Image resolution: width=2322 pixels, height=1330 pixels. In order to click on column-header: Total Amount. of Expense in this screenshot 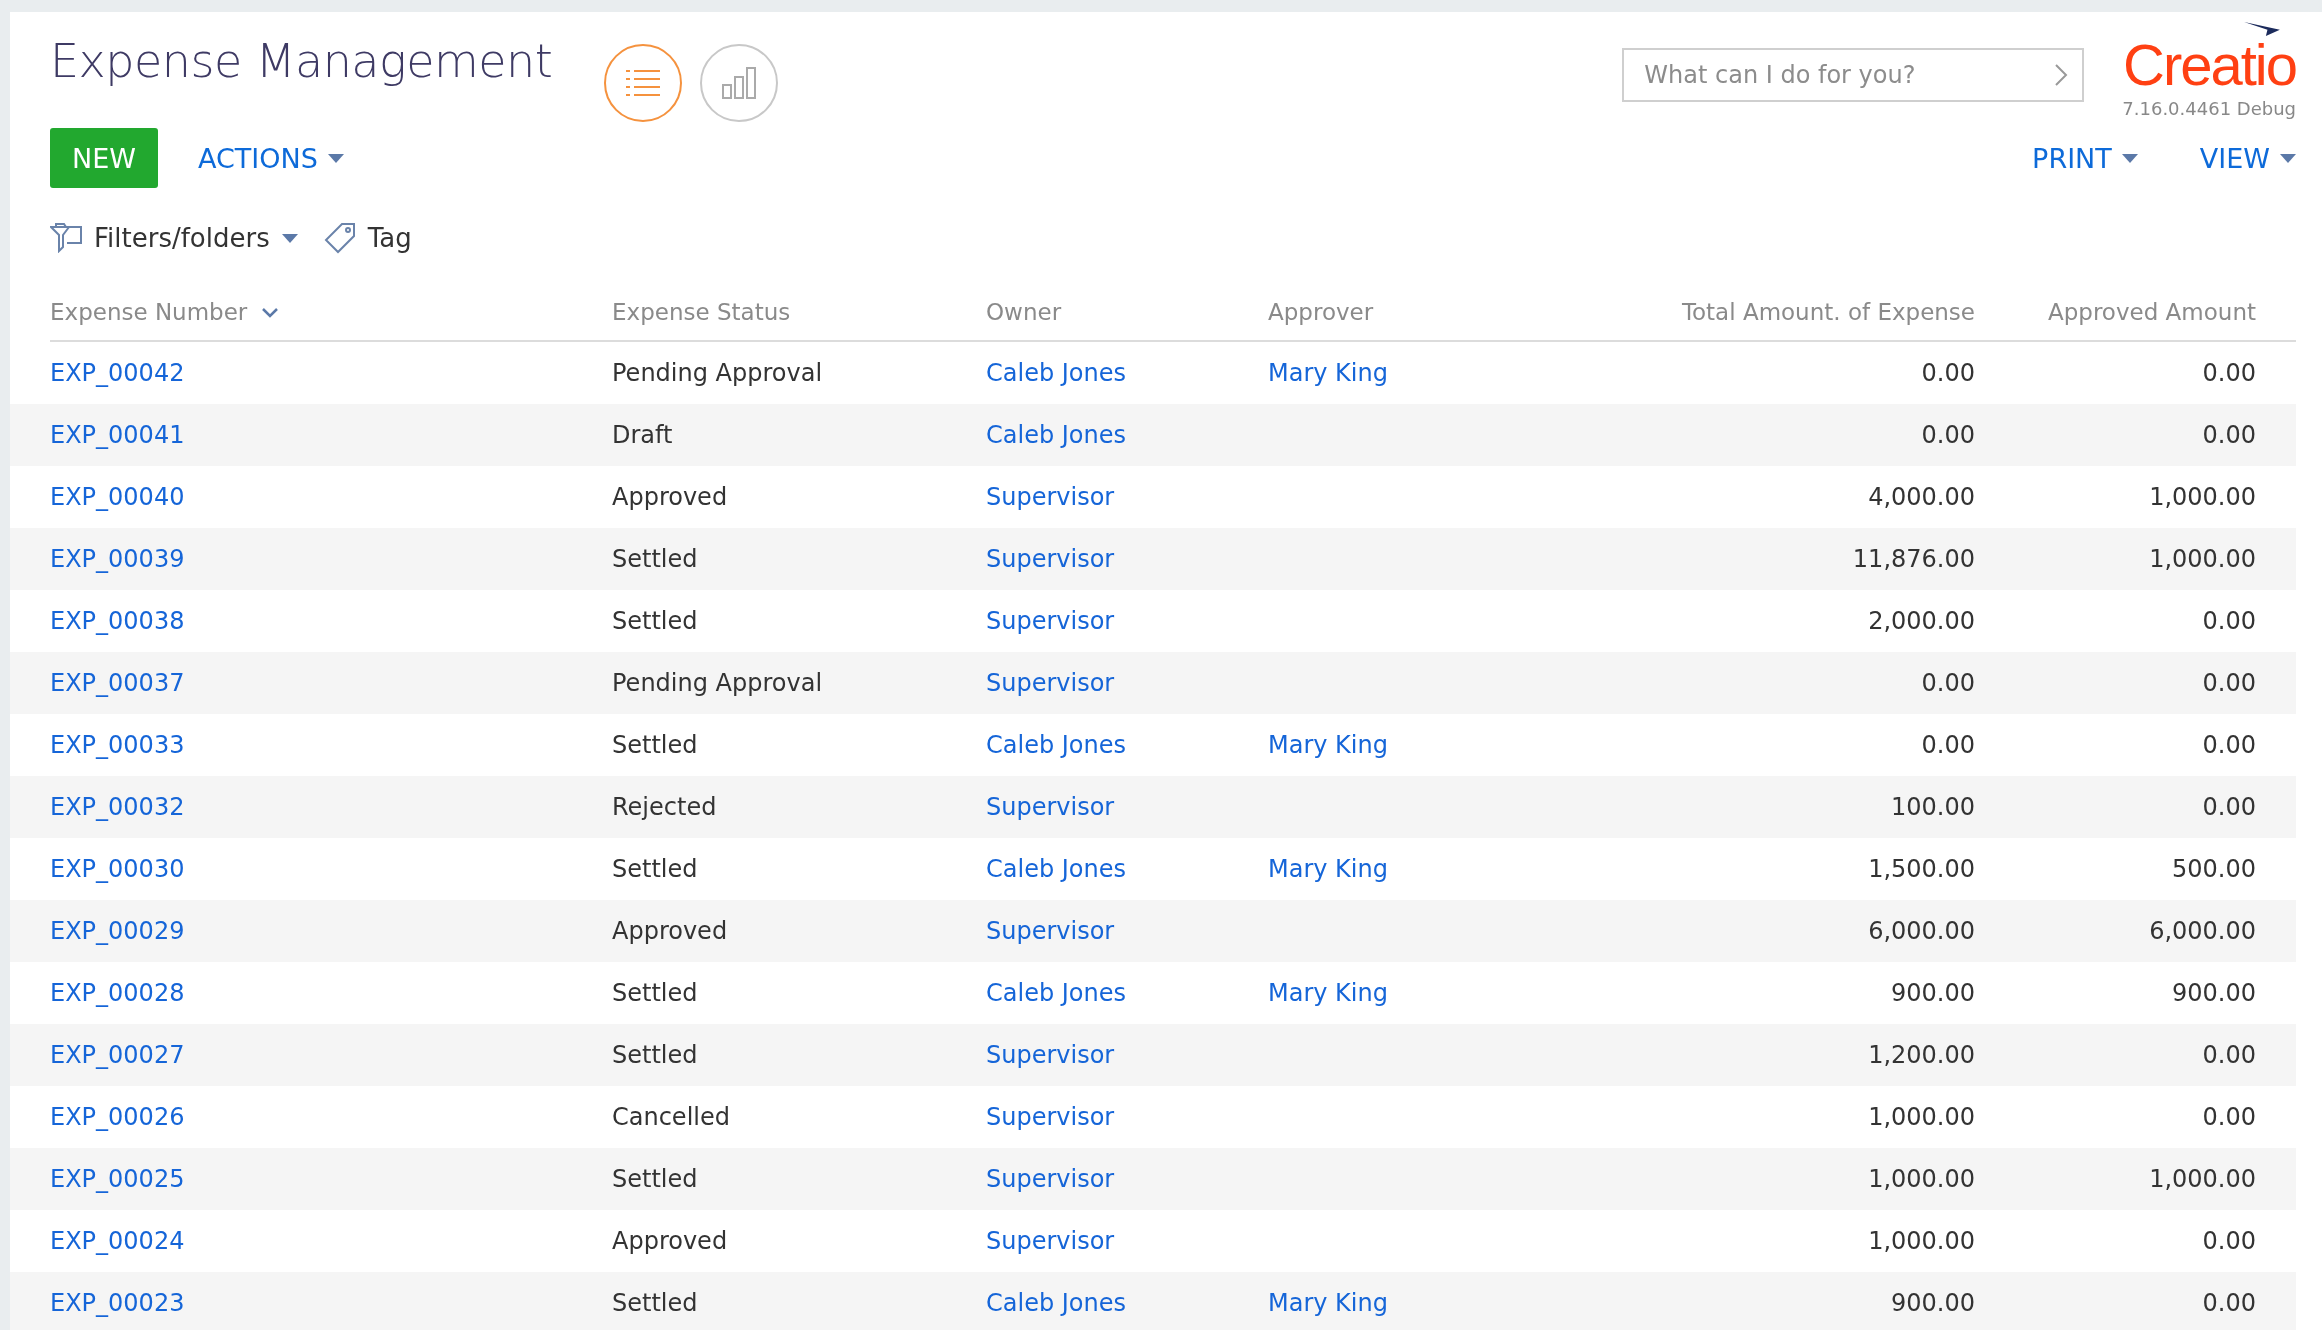, I will do `click(1791, 312)`.